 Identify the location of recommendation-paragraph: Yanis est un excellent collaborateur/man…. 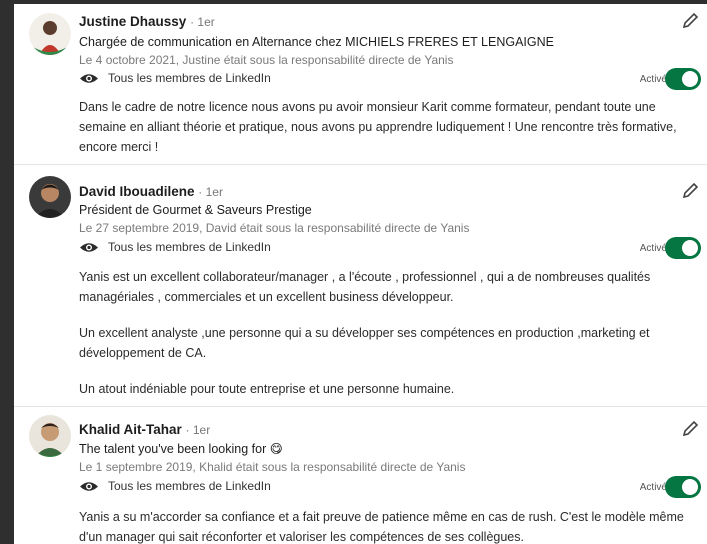
(365, 287).